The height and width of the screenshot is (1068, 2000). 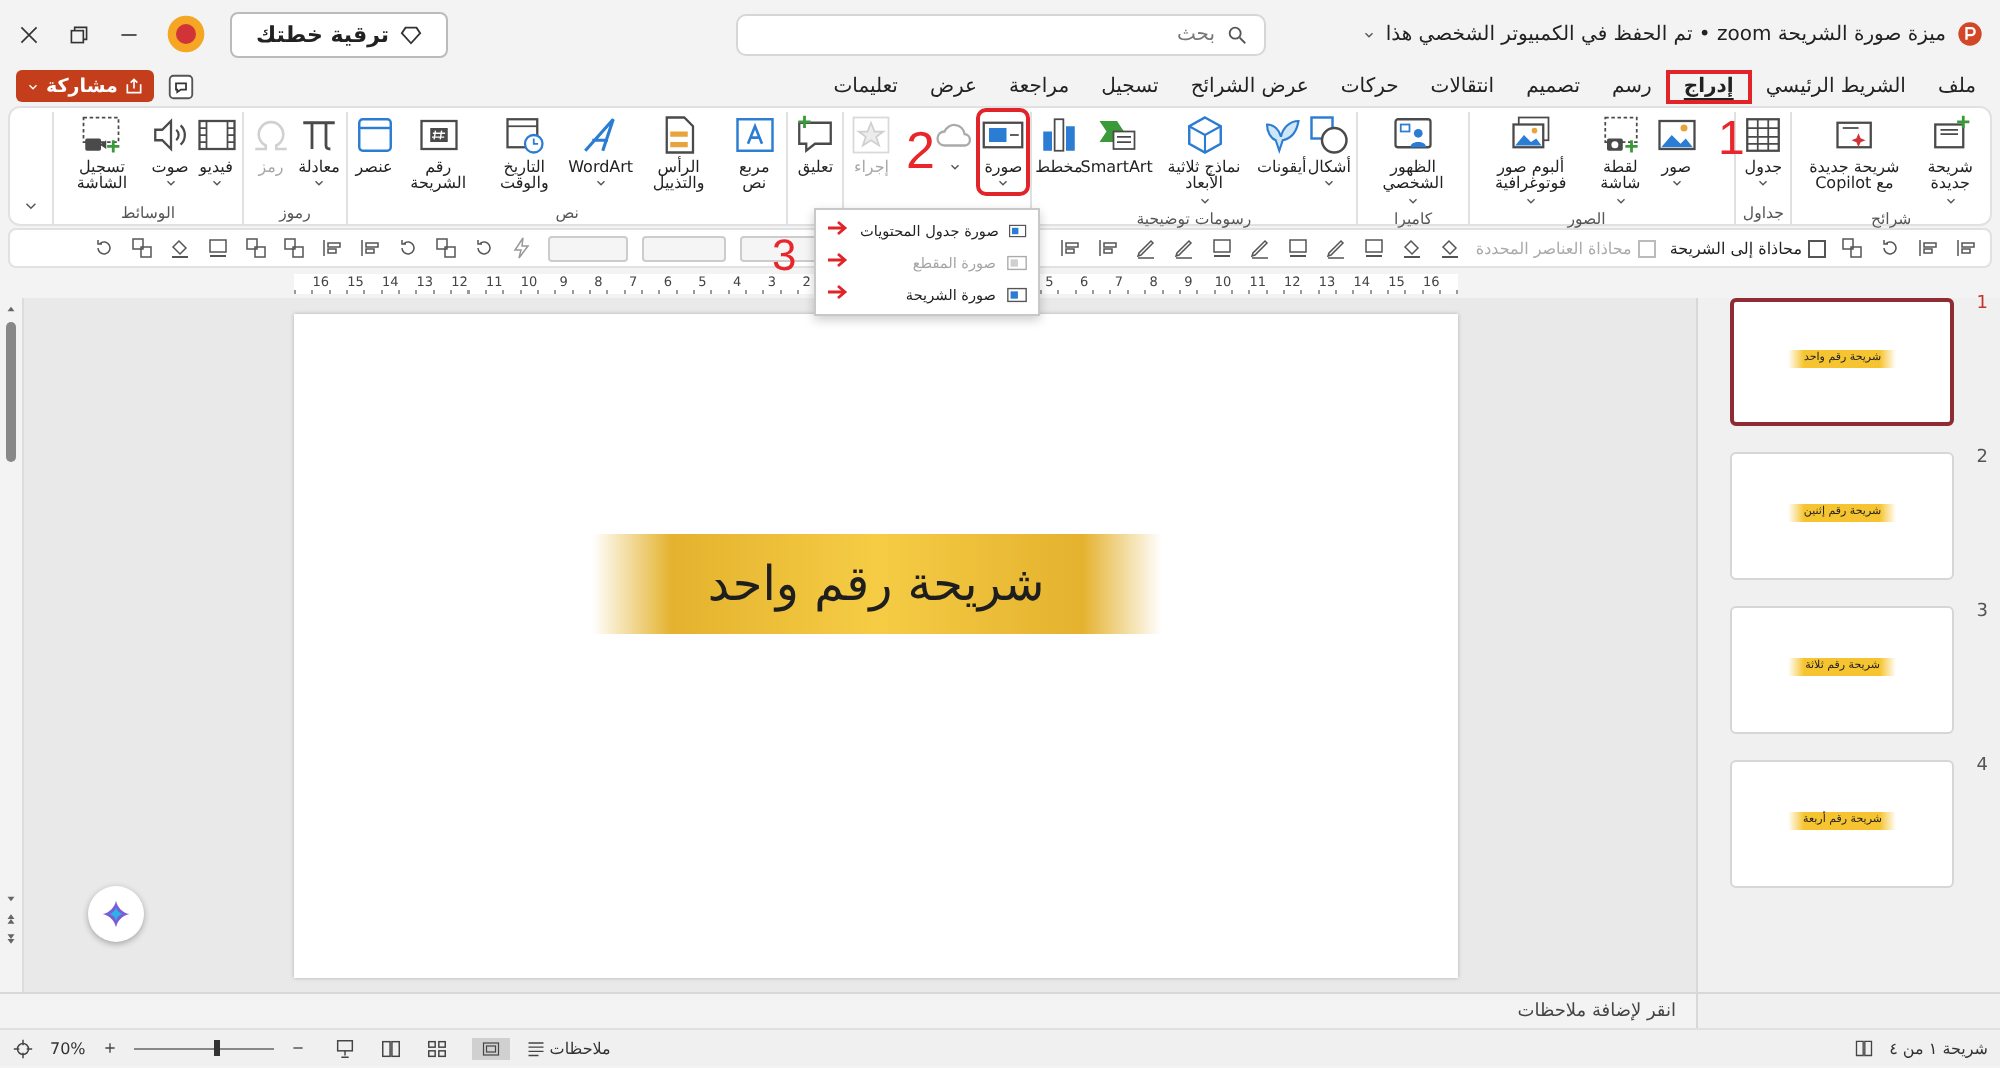 I want to click on comment-button: تعليق, so click(x=815, y=145).